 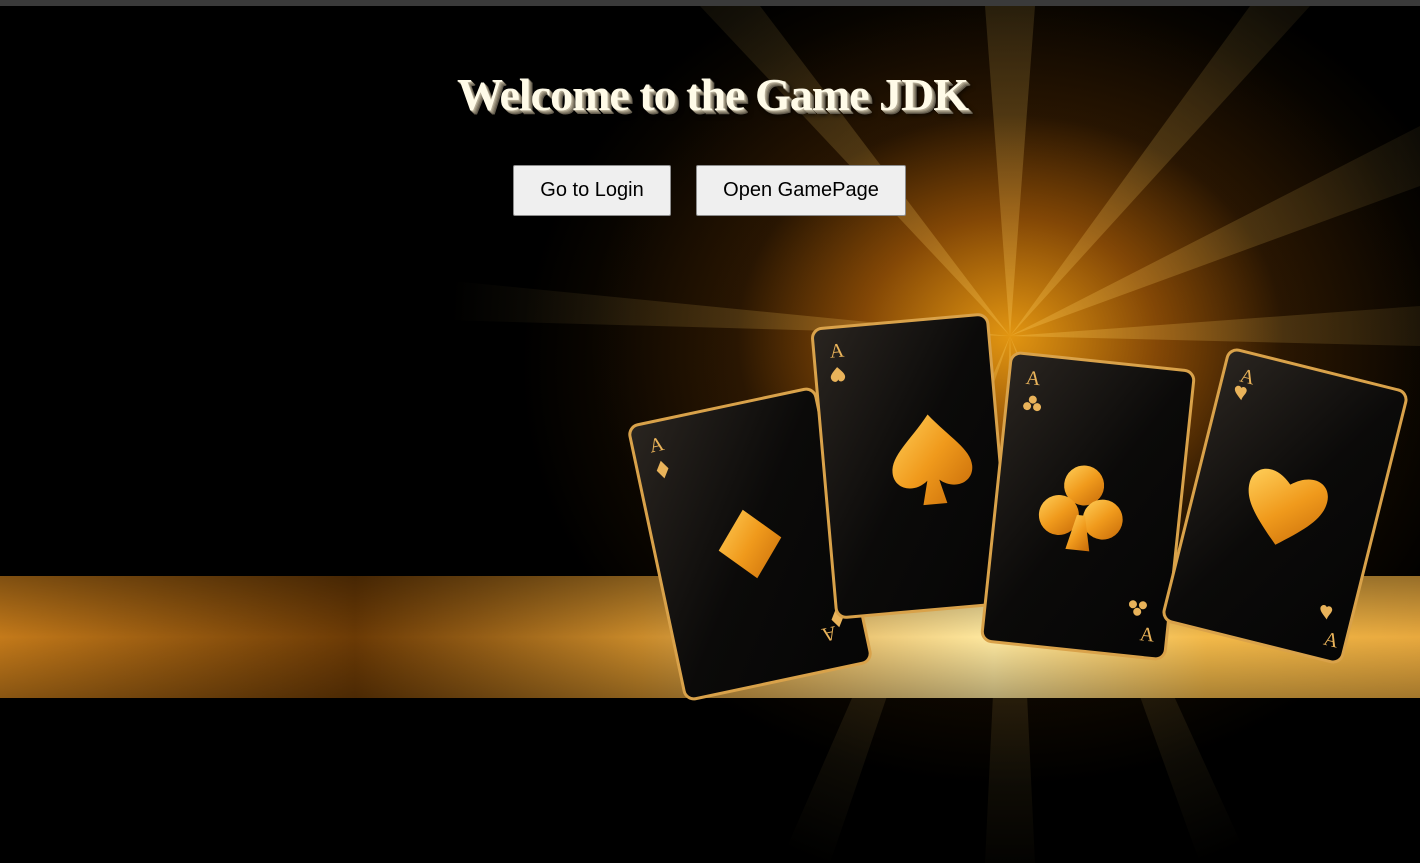 What do you see at coordinates (912, 466) in the screenshot?
I see `playing-card-ace-of-spades: A` at bounding box center [912, 466].